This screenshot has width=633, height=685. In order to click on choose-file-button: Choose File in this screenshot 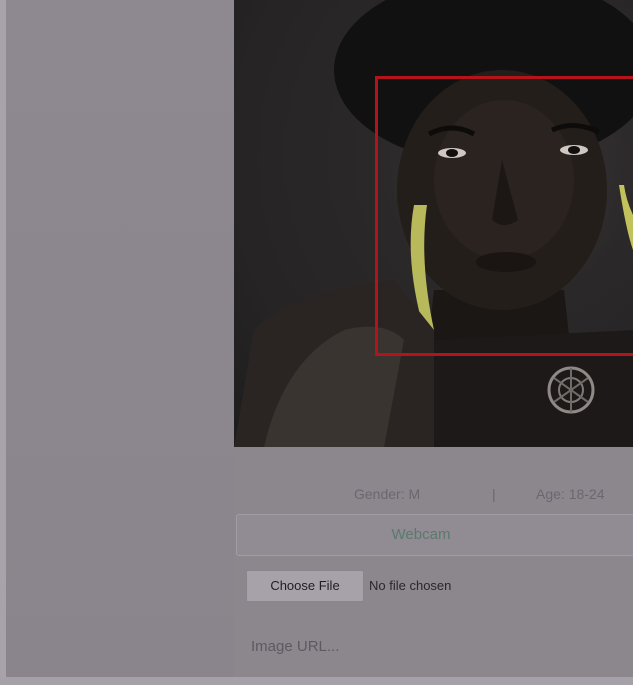, I will do `click(305, 586)`.